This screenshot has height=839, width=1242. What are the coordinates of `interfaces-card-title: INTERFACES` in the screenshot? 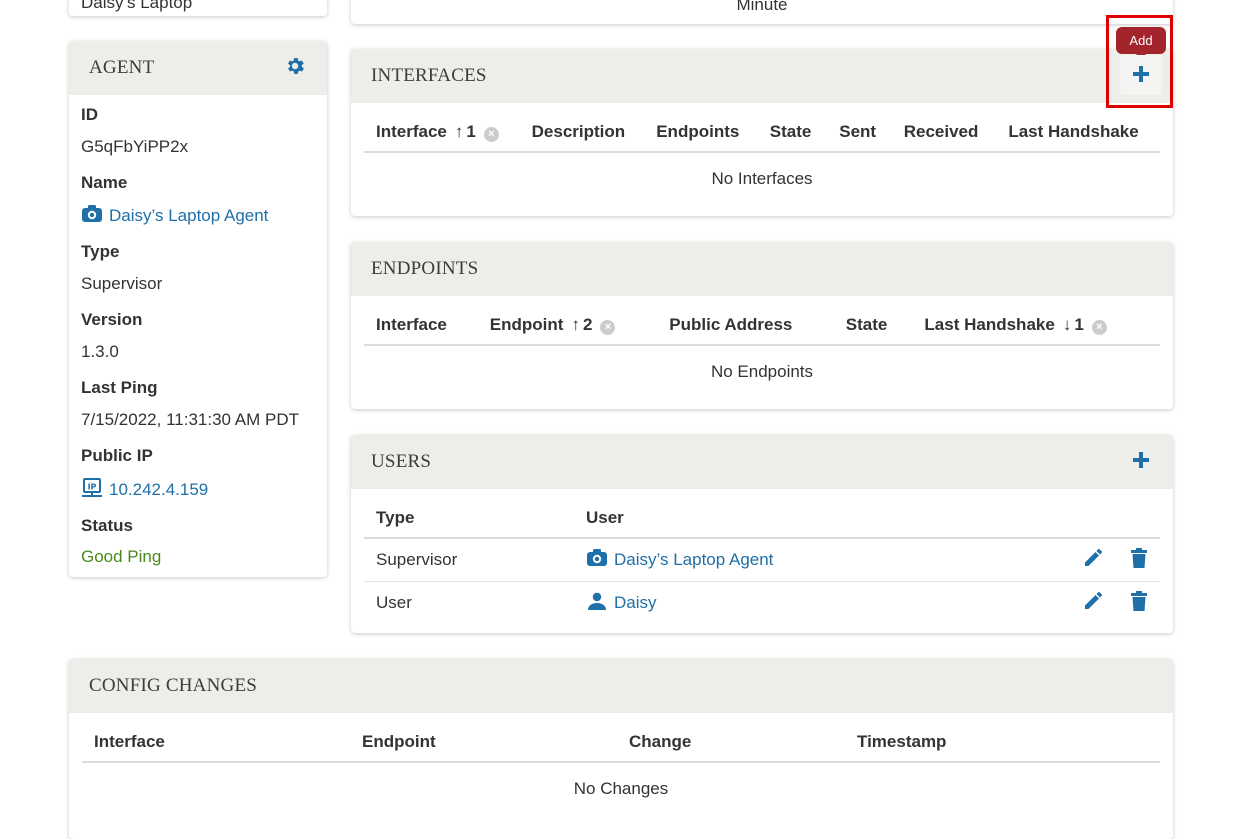 It's located at (429, 75).